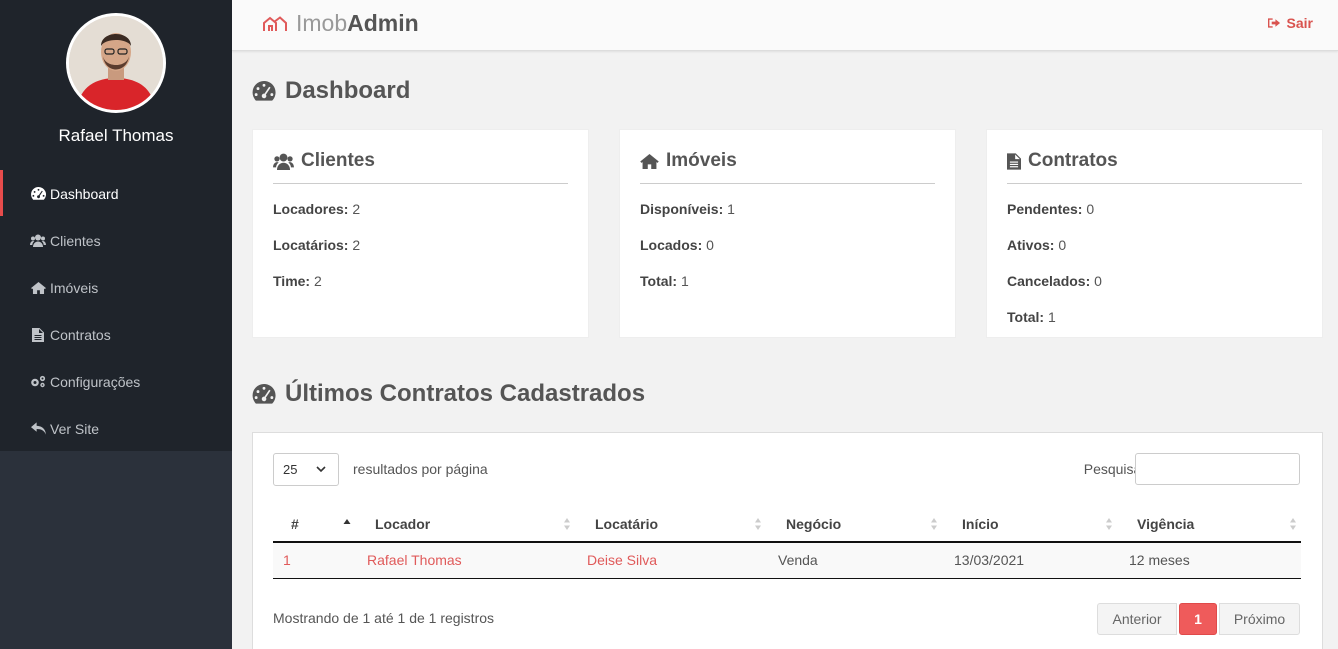 This screenshot has width=1338, height=649. What do you see at coordinates (1154, 167) in the screenshot?
I see `card-title: Contratos` at bounding box center [1154, 167].